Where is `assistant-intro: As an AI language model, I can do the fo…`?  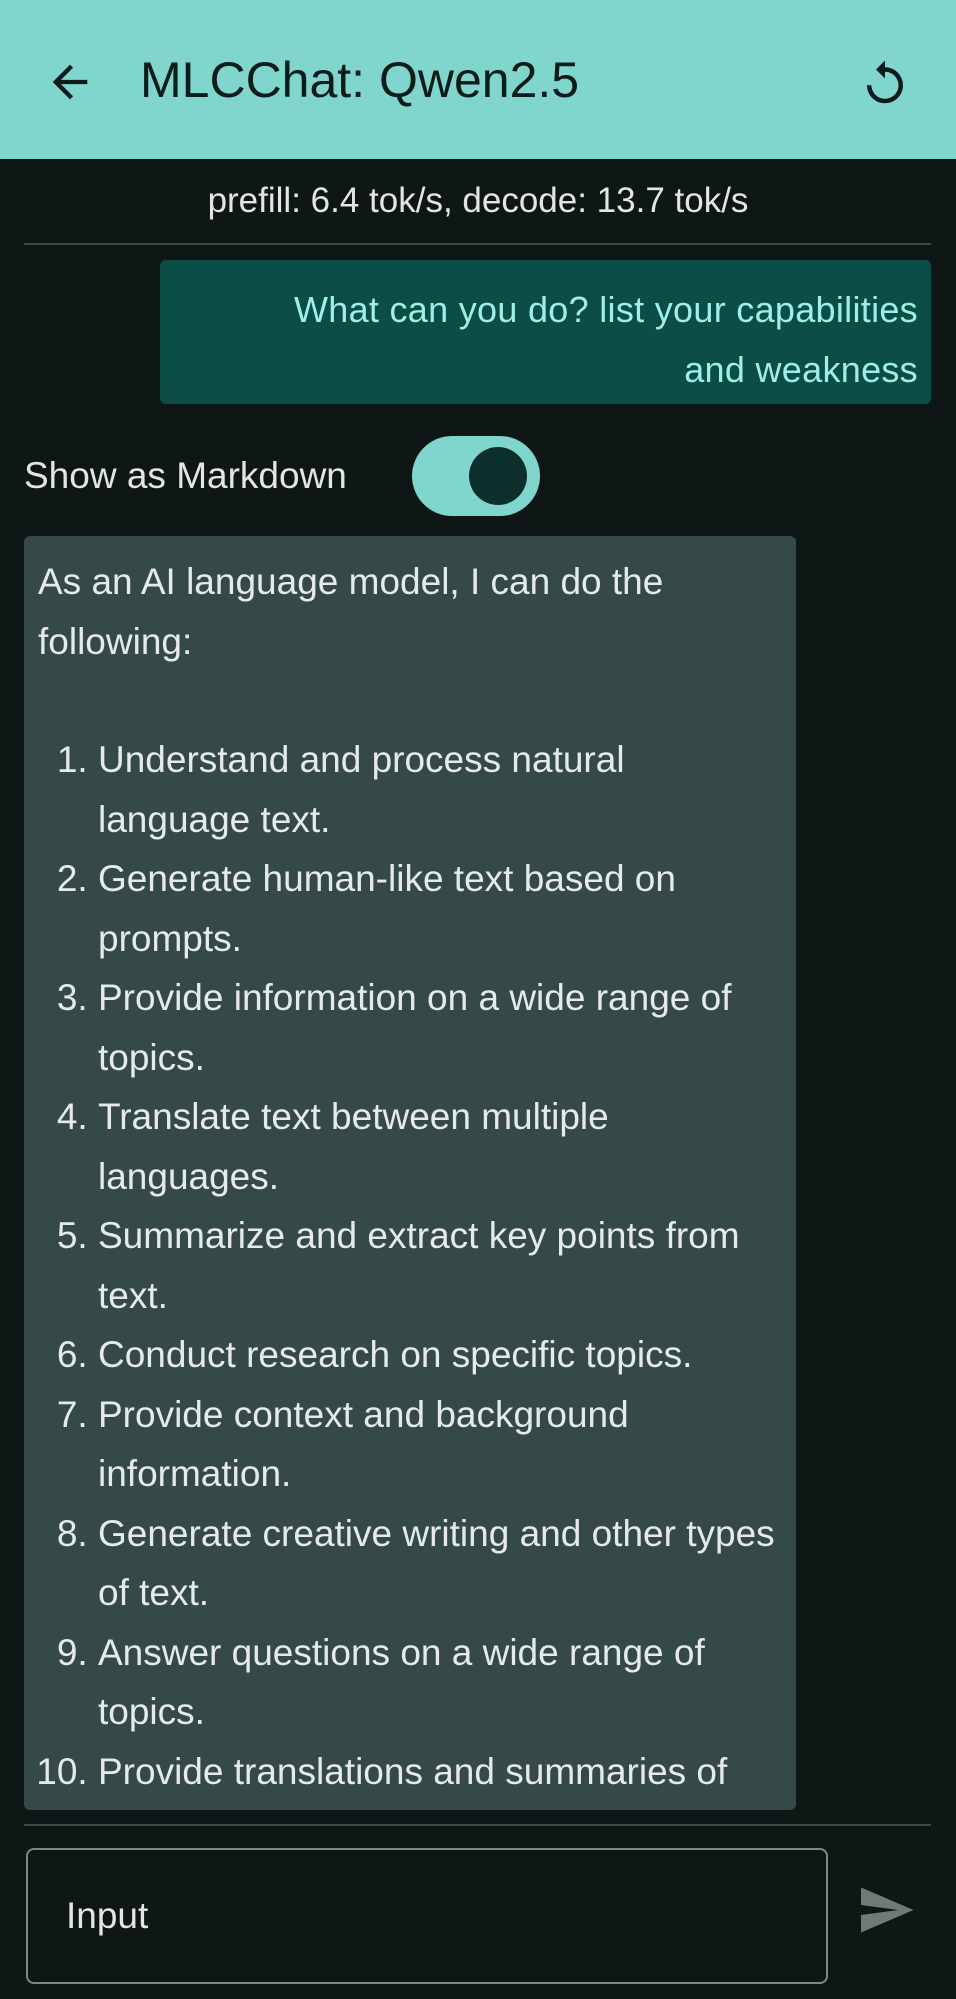
assistant-intro: As an AI language model, I can do the fo… is located at coordinates (351, 611).